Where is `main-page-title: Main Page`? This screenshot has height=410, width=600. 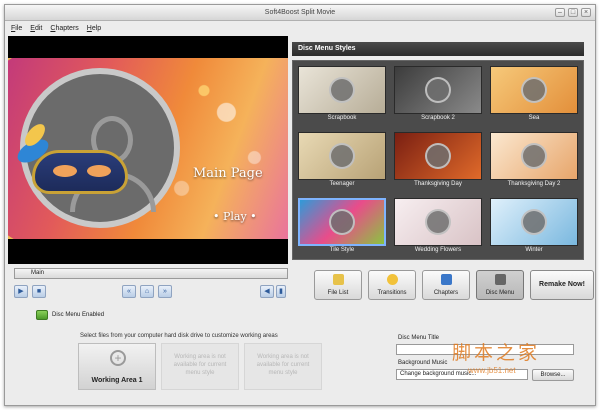
main-page-title: Main Page is located at coordinates (228, 173).